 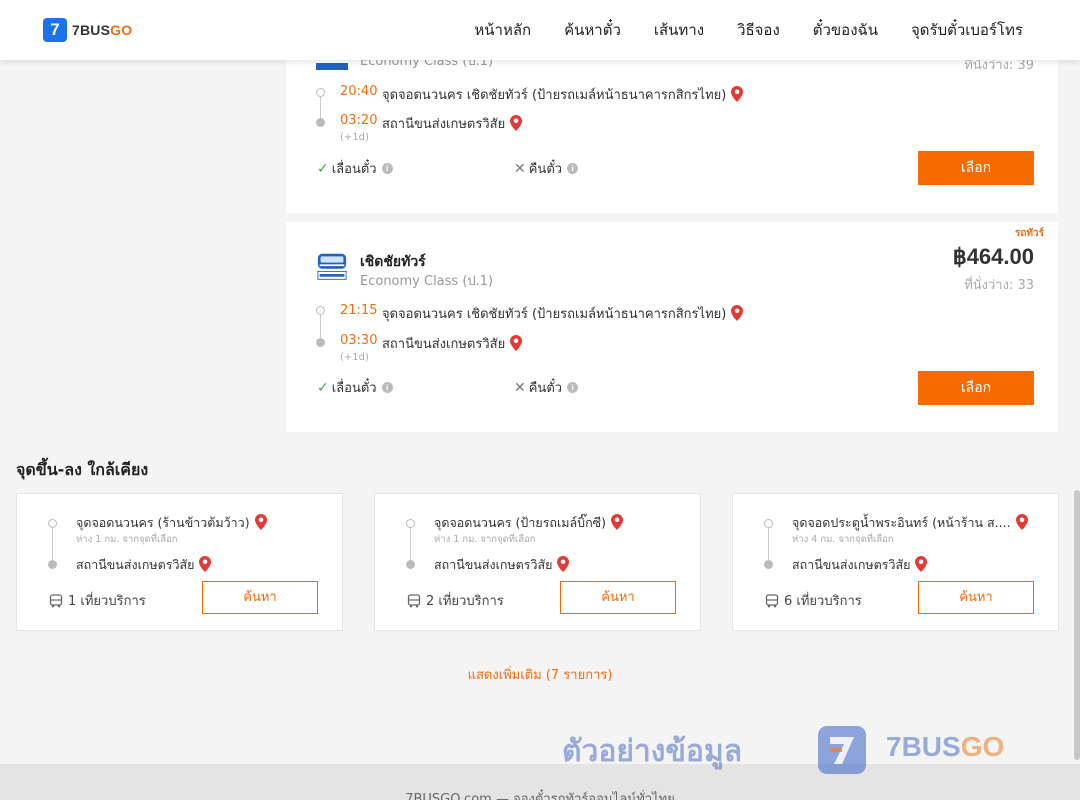 I want to click on nav-routes: เส้นทาง, so click(x=679, y=30).